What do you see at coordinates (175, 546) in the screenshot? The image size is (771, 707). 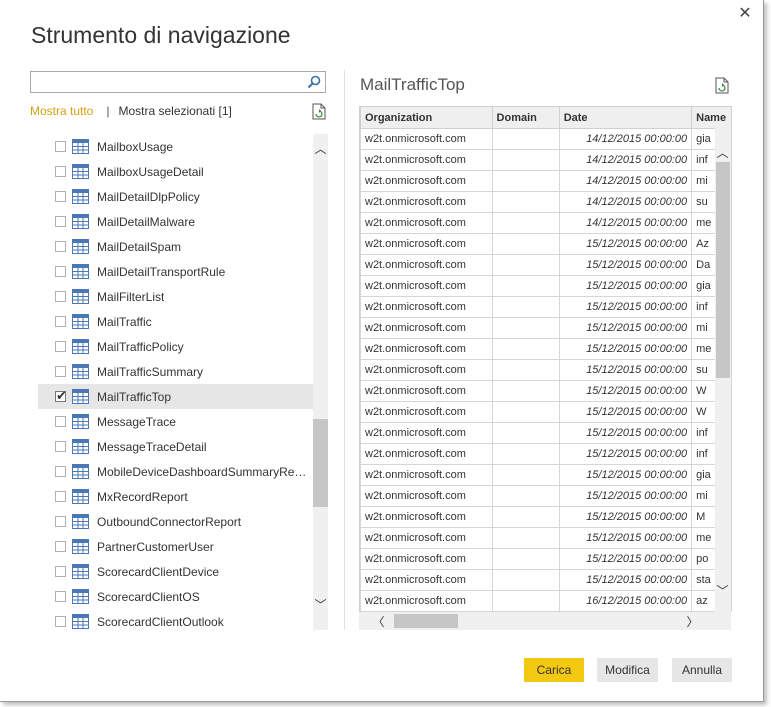 I see `tree-item: PartnerCustomerUser` at bounding box center [175, 546].